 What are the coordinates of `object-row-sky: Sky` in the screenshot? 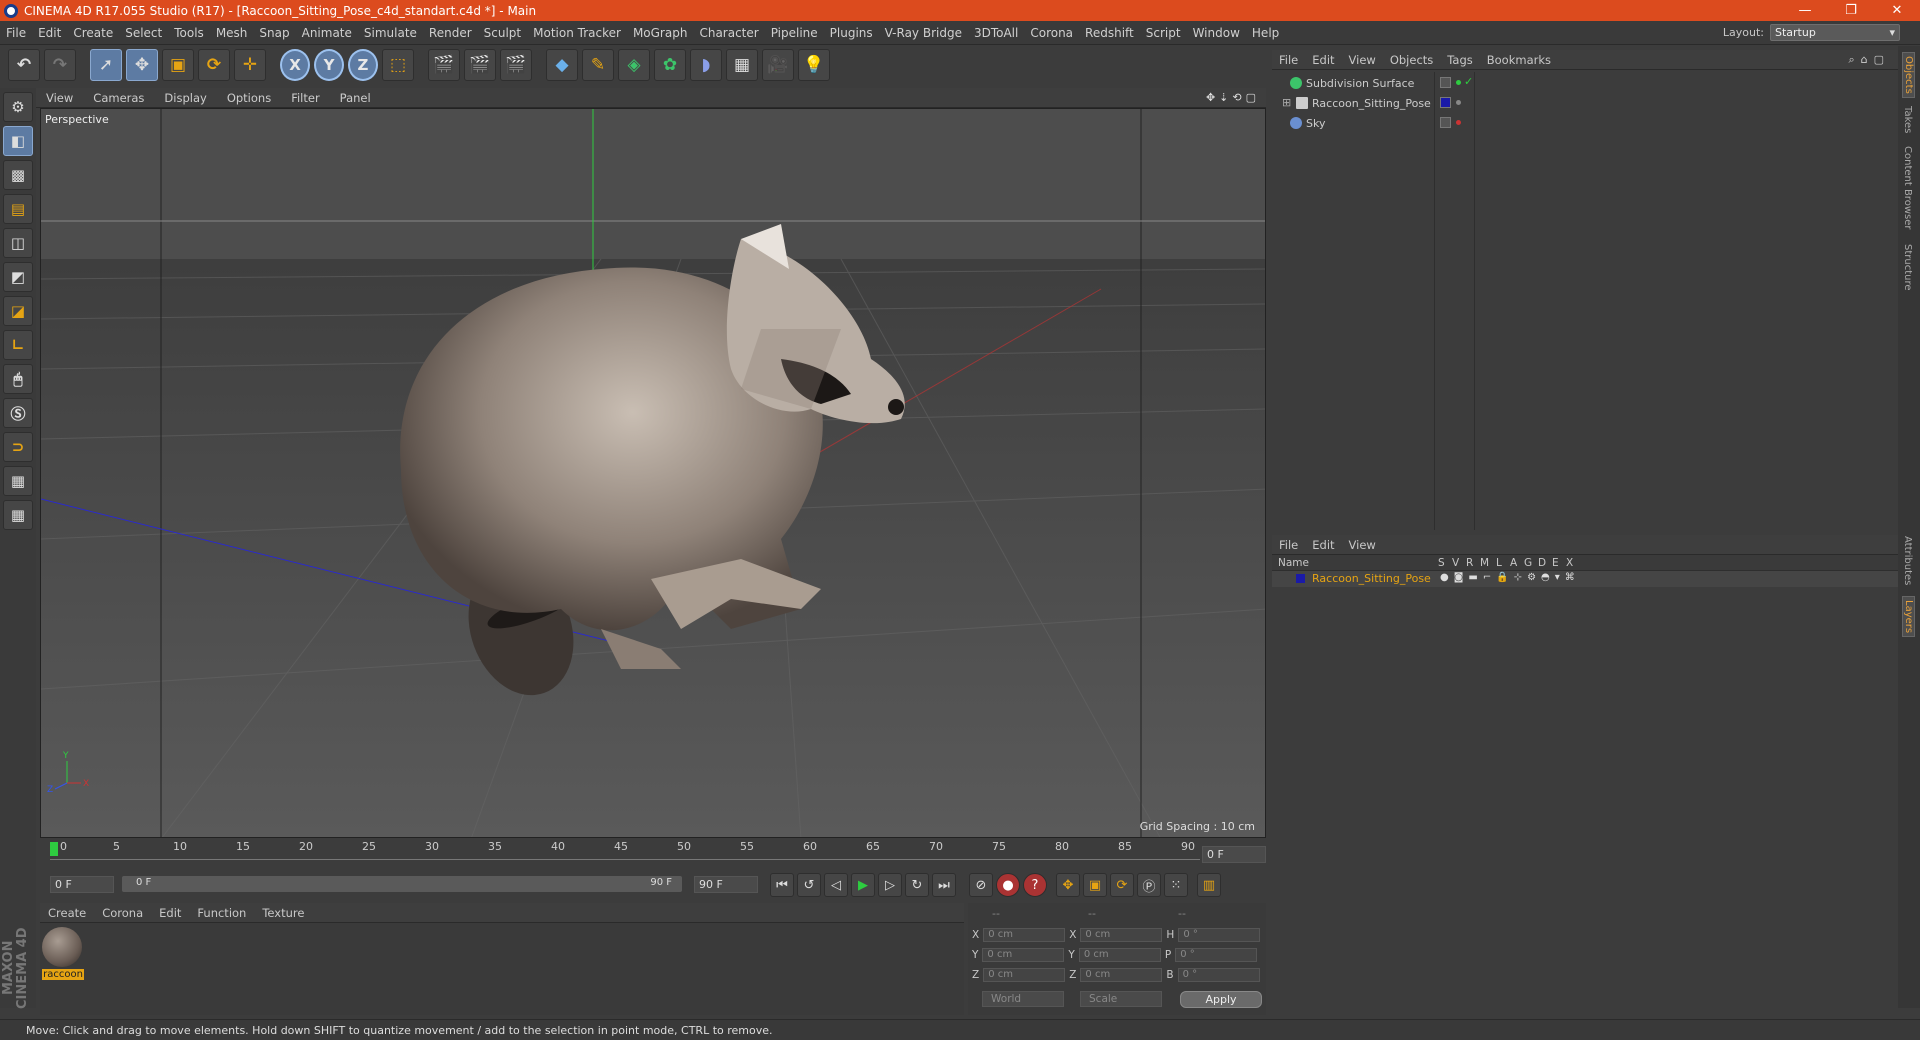 It's located at (1585, 123).